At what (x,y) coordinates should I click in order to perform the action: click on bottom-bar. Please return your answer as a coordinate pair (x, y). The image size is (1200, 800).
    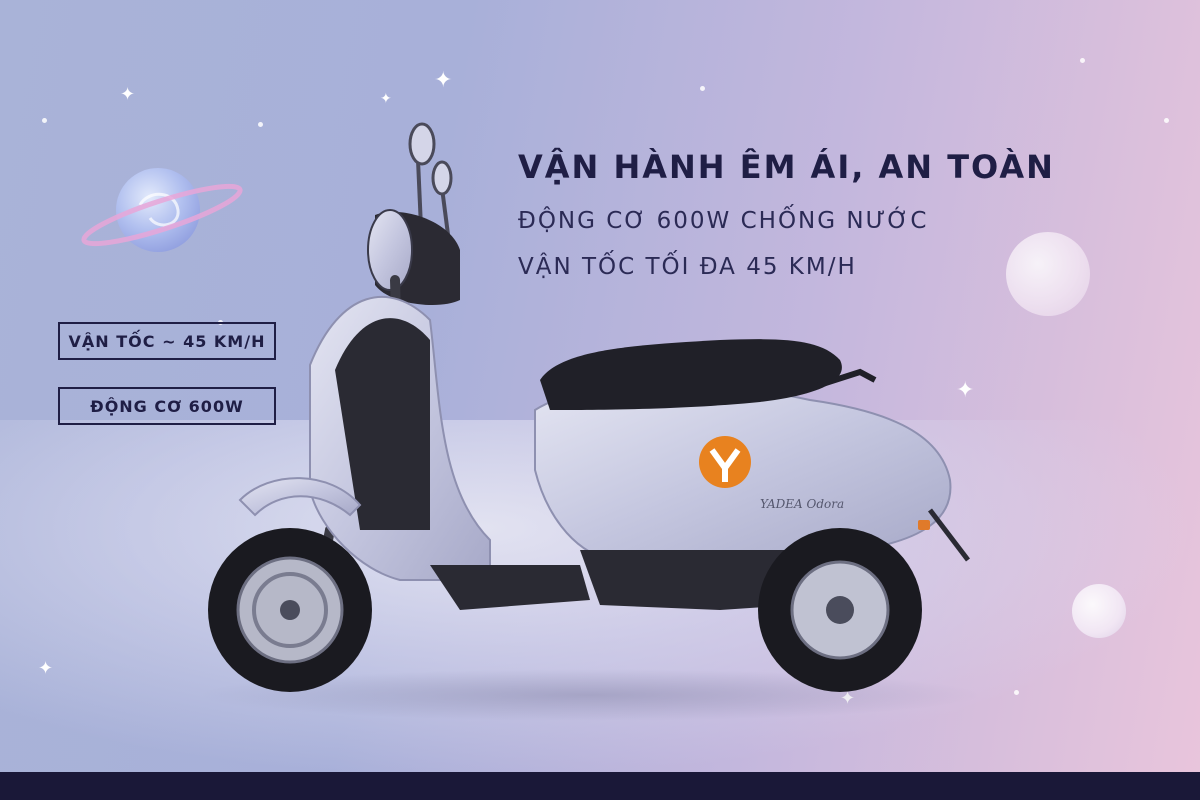
    Looking at the image, I should click on (600, 786).